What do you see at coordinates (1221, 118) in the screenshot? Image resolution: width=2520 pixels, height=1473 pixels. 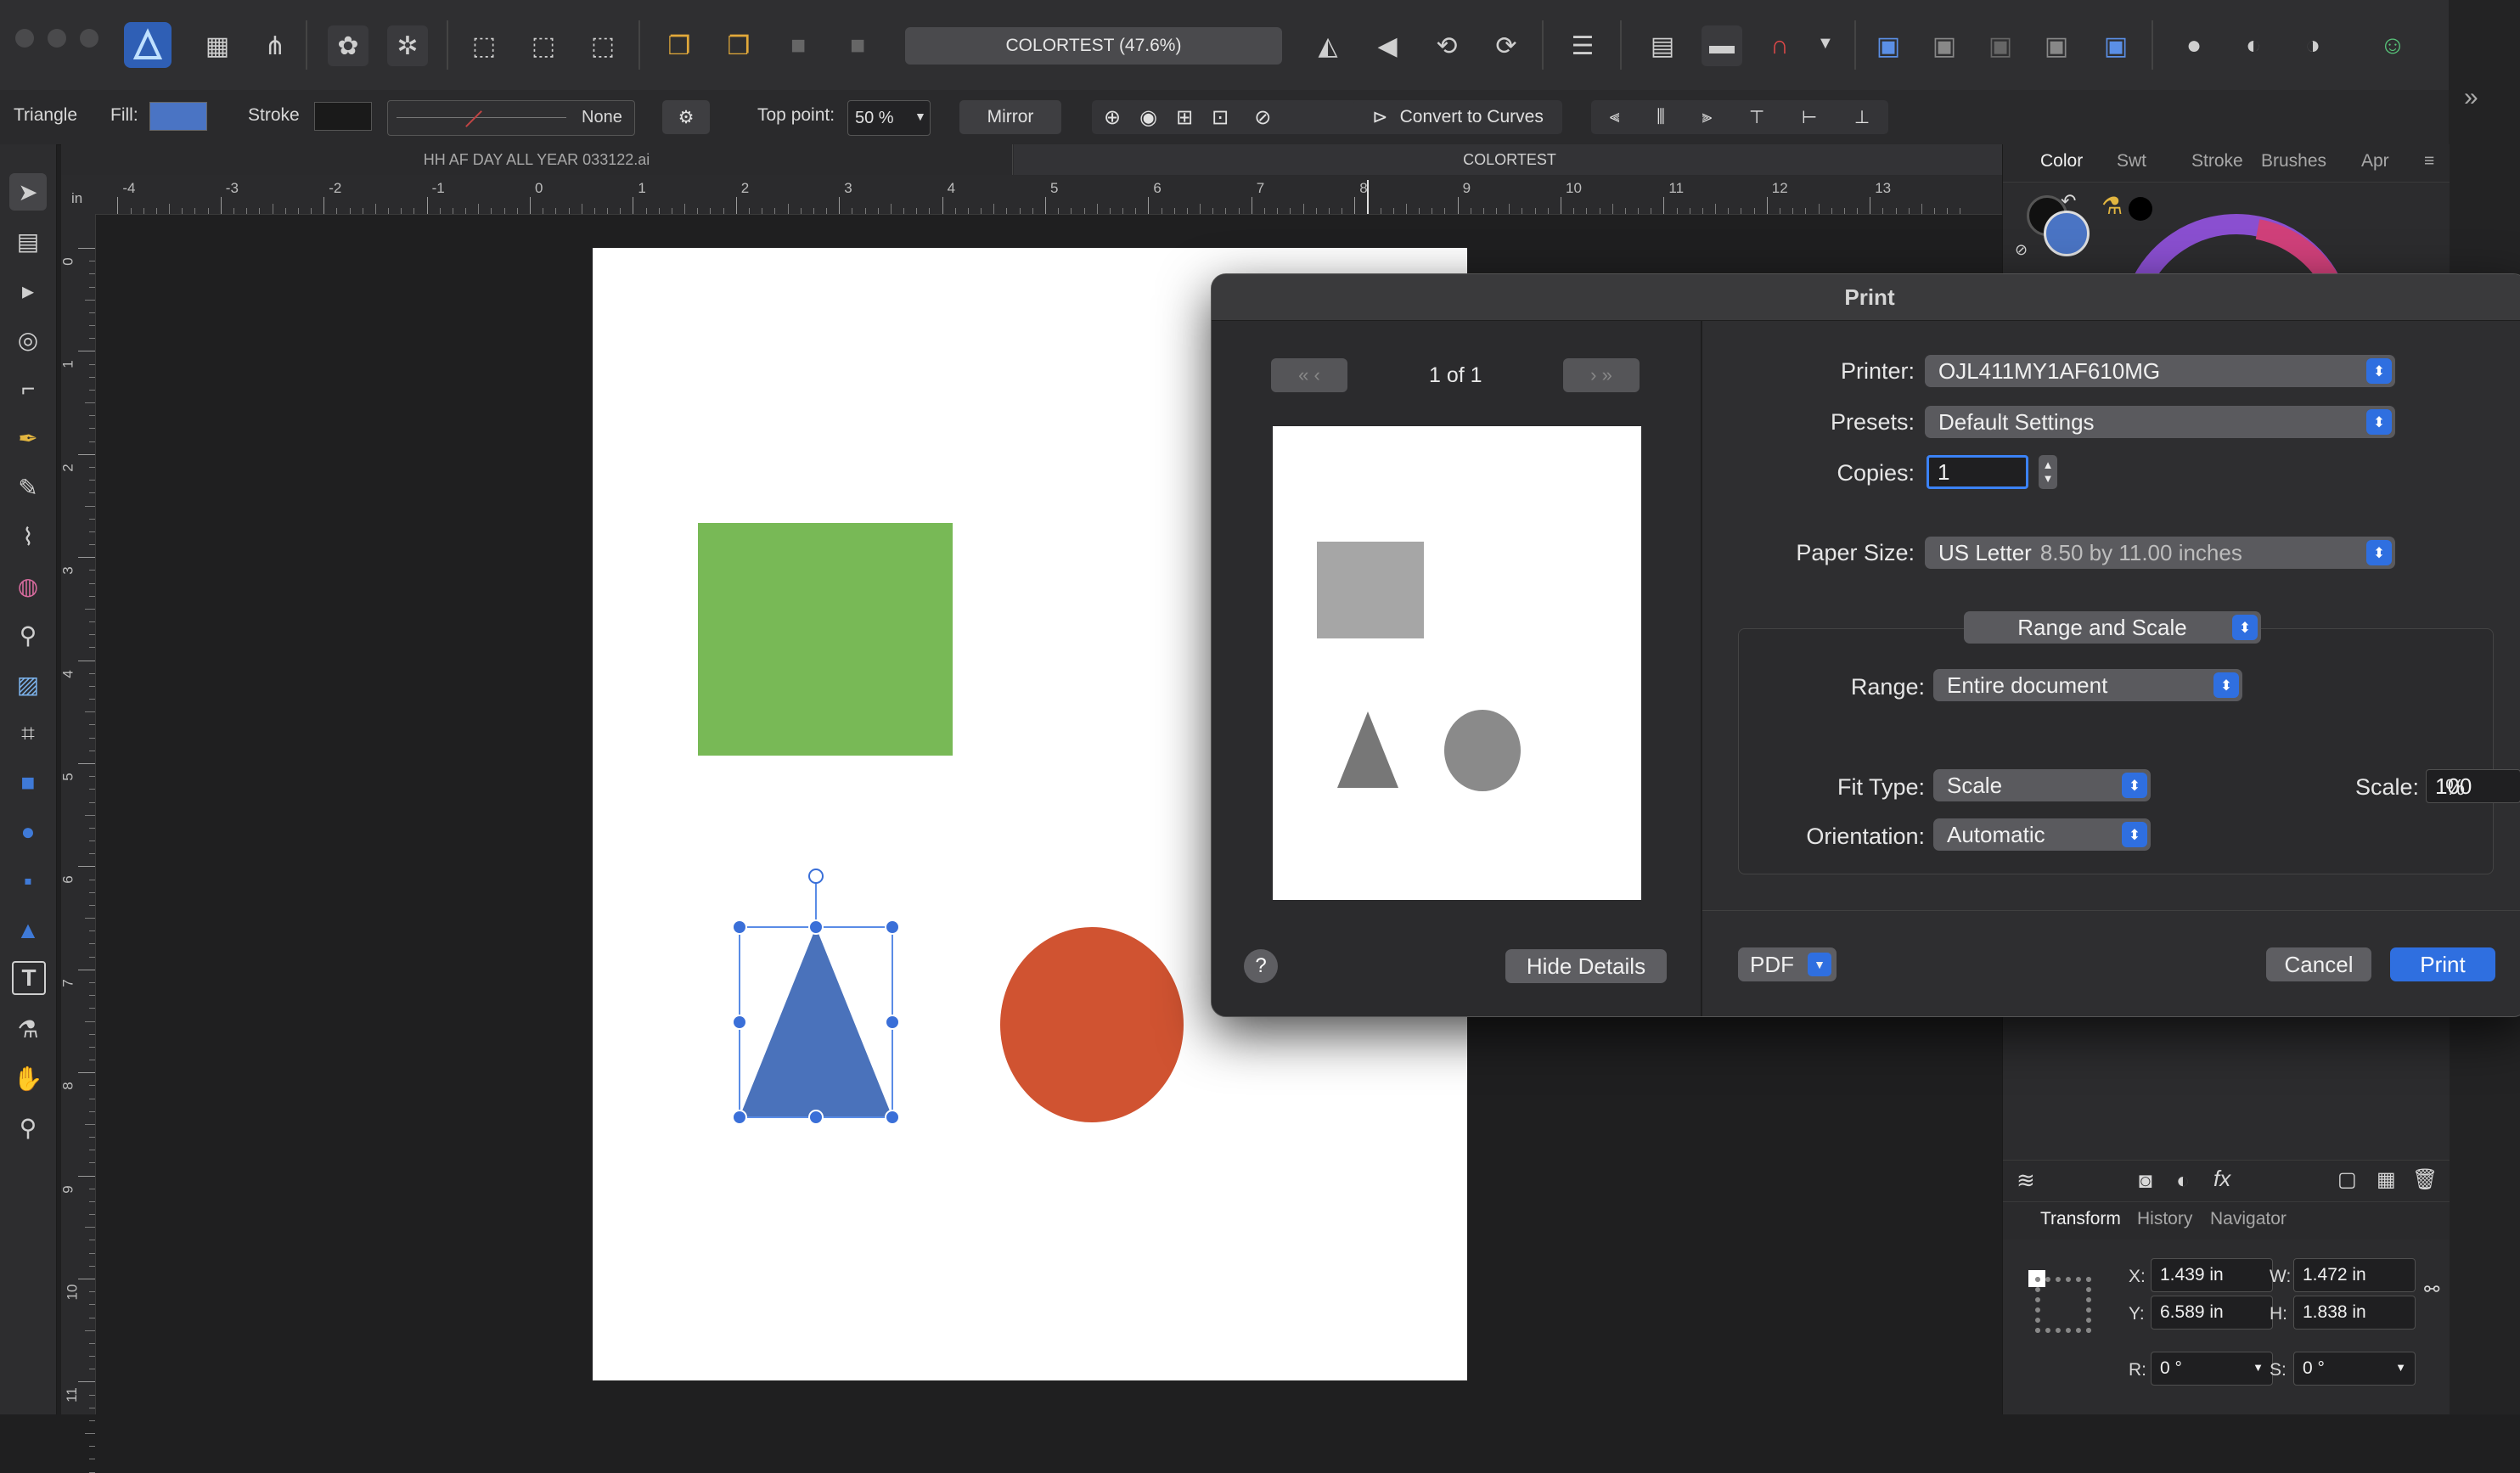 I see `transform-icon: ⊡` at bounding box center [1221, 118].